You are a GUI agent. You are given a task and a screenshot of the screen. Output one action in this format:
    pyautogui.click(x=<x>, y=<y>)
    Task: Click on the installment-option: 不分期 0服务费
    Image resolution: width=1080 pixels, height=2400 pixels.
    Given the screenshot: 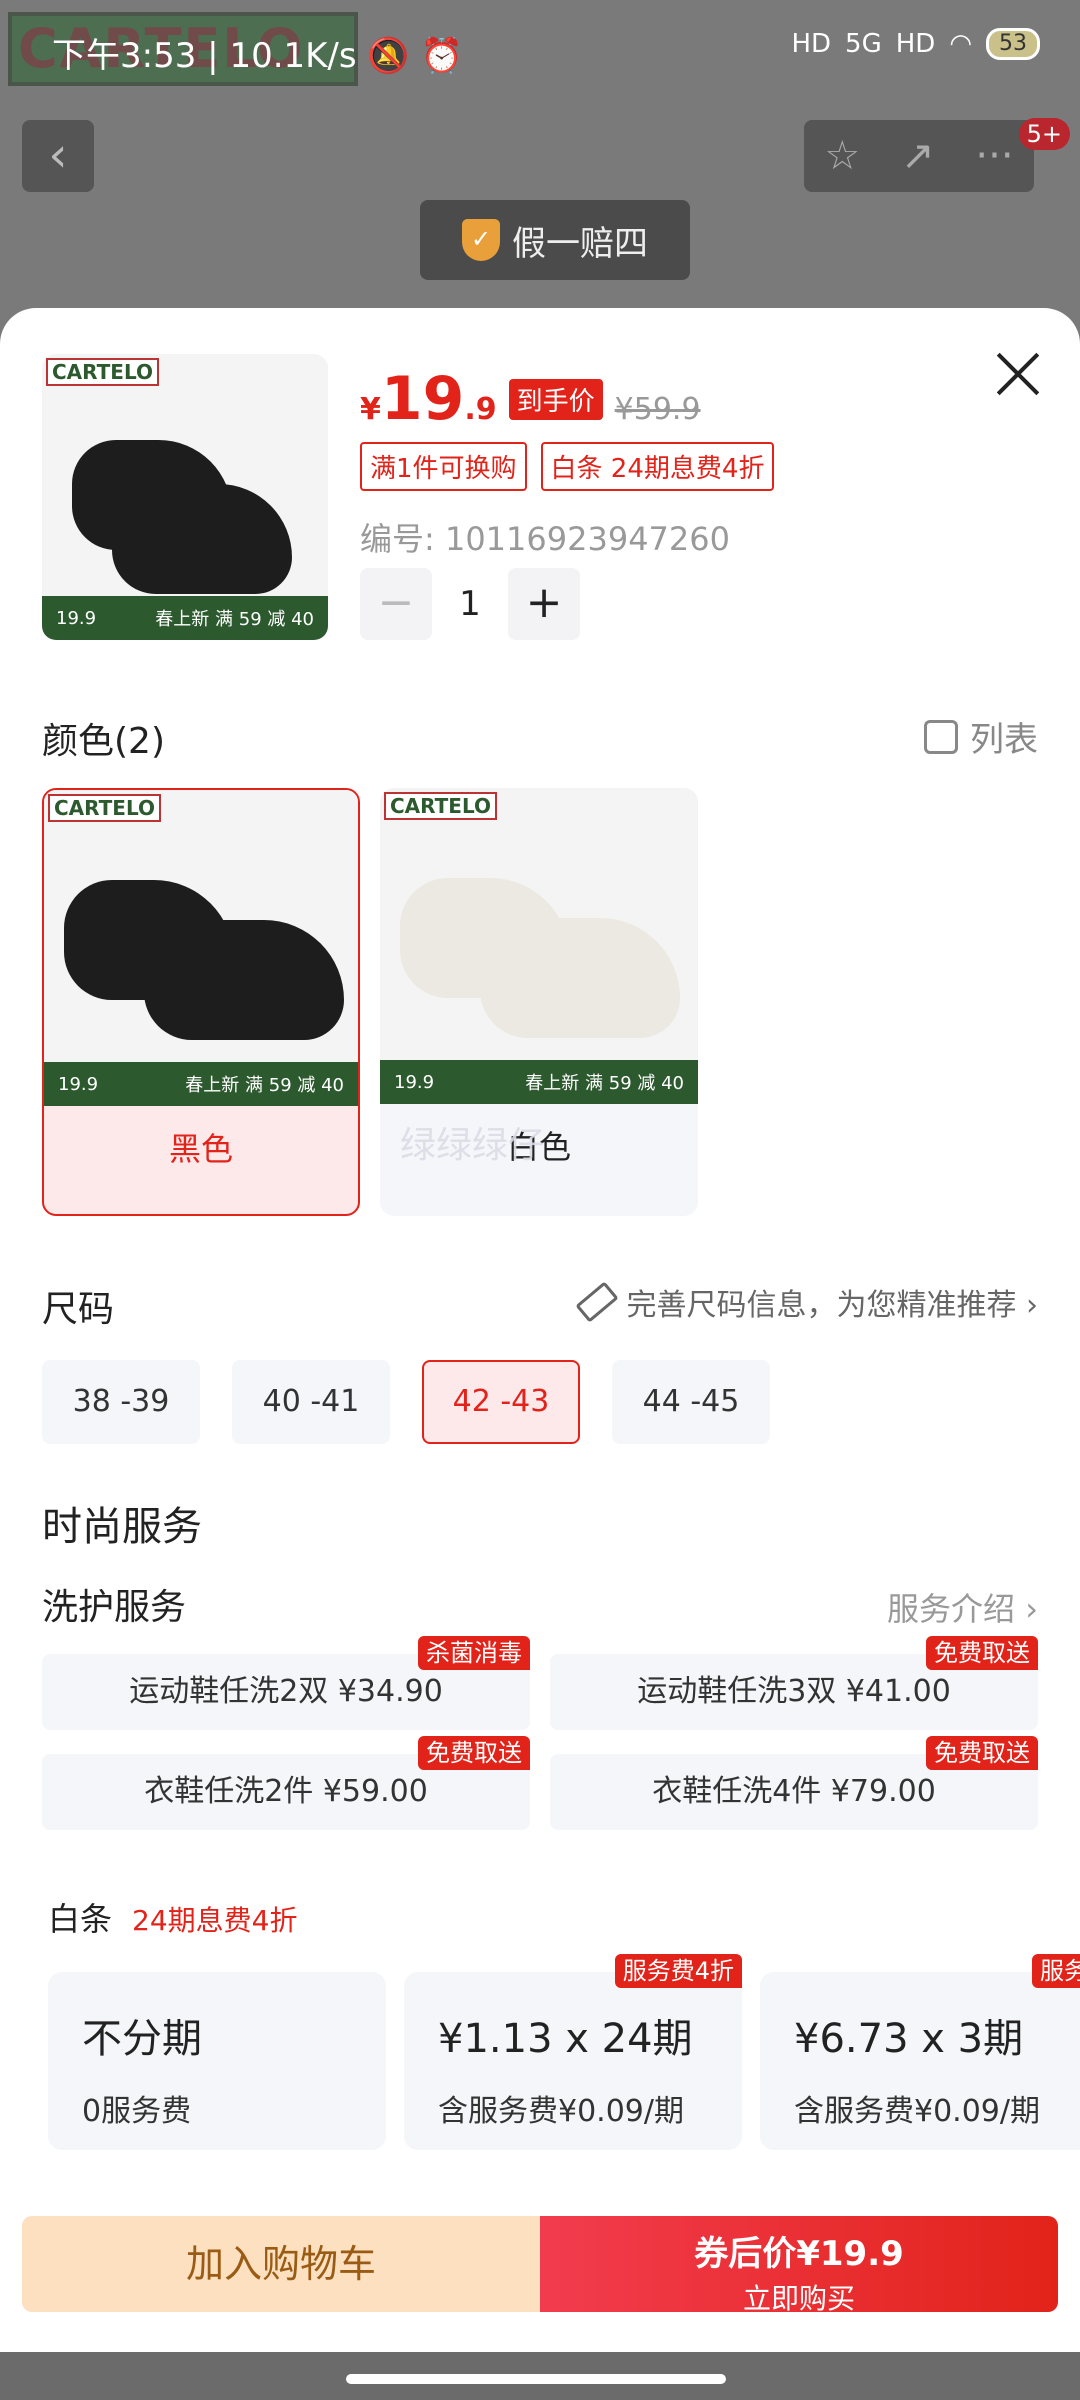 What is the action you would take?
    pyautogui.click(x=217, y=2061)
    